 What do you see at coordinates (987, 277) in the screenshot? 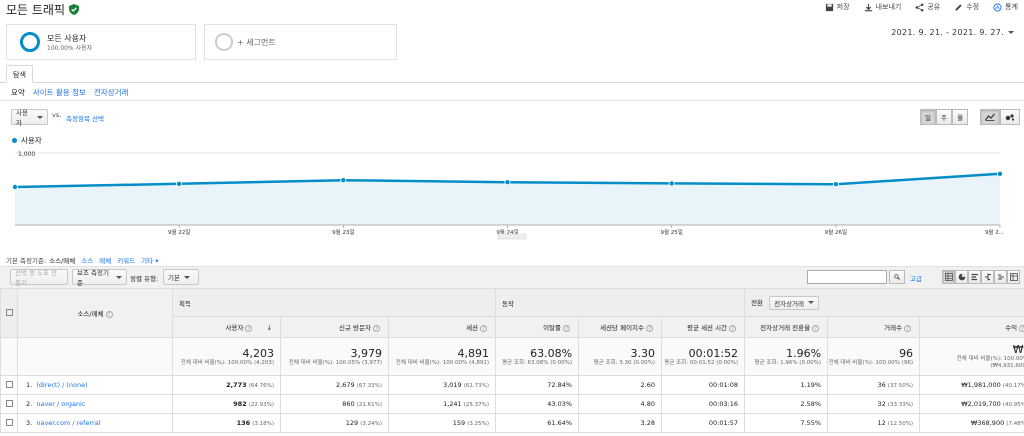
I see `comparison-view-button` at bounding box center [987, 277].